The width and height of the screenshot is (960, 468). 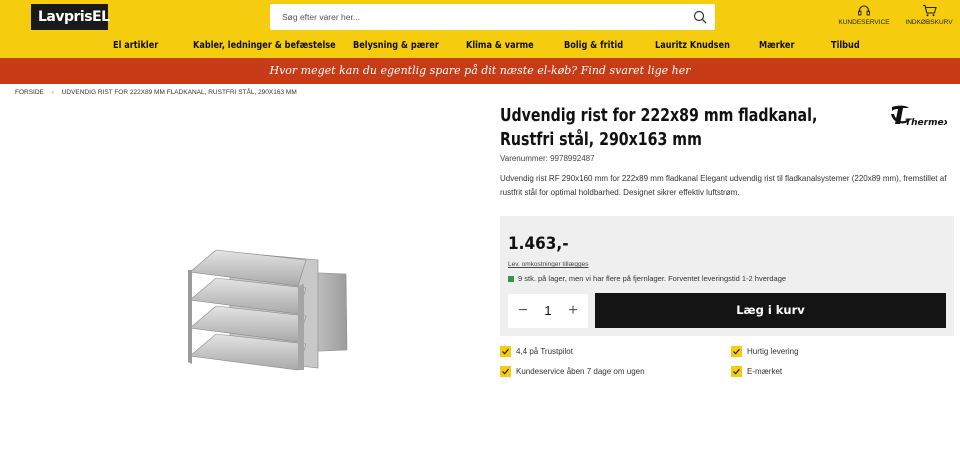 What do you see at coordinates (396, 45) in the screenshot?
I see `nav-item-belysning: Belysning & pærer` at bounding box center [396, 45].